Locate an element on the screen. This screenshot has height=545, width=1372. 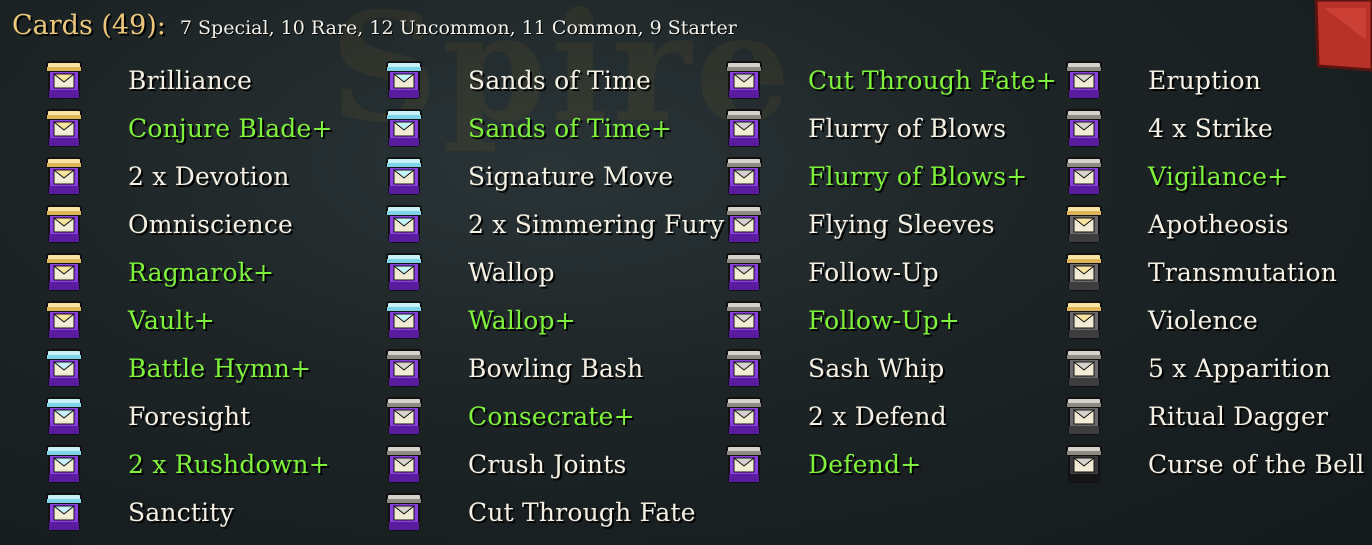
card-entry: Flying Sleeves is located at coordinates (881, 224).